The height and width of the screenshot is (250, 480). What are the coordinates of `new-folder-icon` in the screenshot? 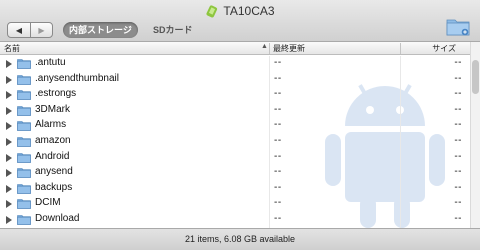 It's located at (458, 26).